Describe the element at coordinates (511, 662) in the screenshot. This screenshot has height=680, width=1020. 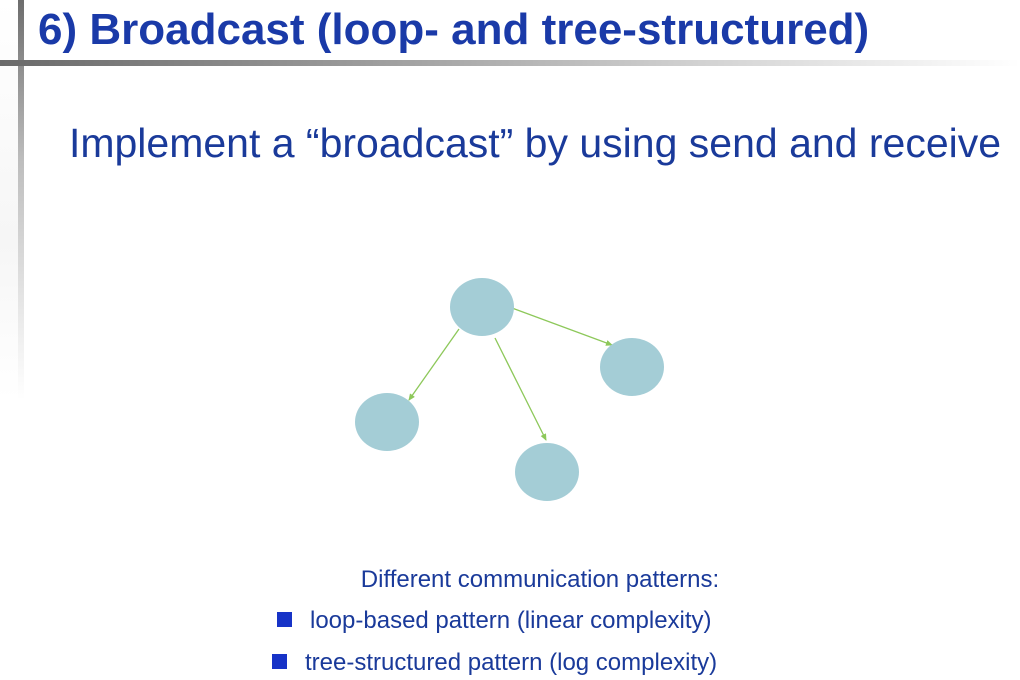
I see `pattern-item-label: tree-structured pattern (log complexity)` at that location.